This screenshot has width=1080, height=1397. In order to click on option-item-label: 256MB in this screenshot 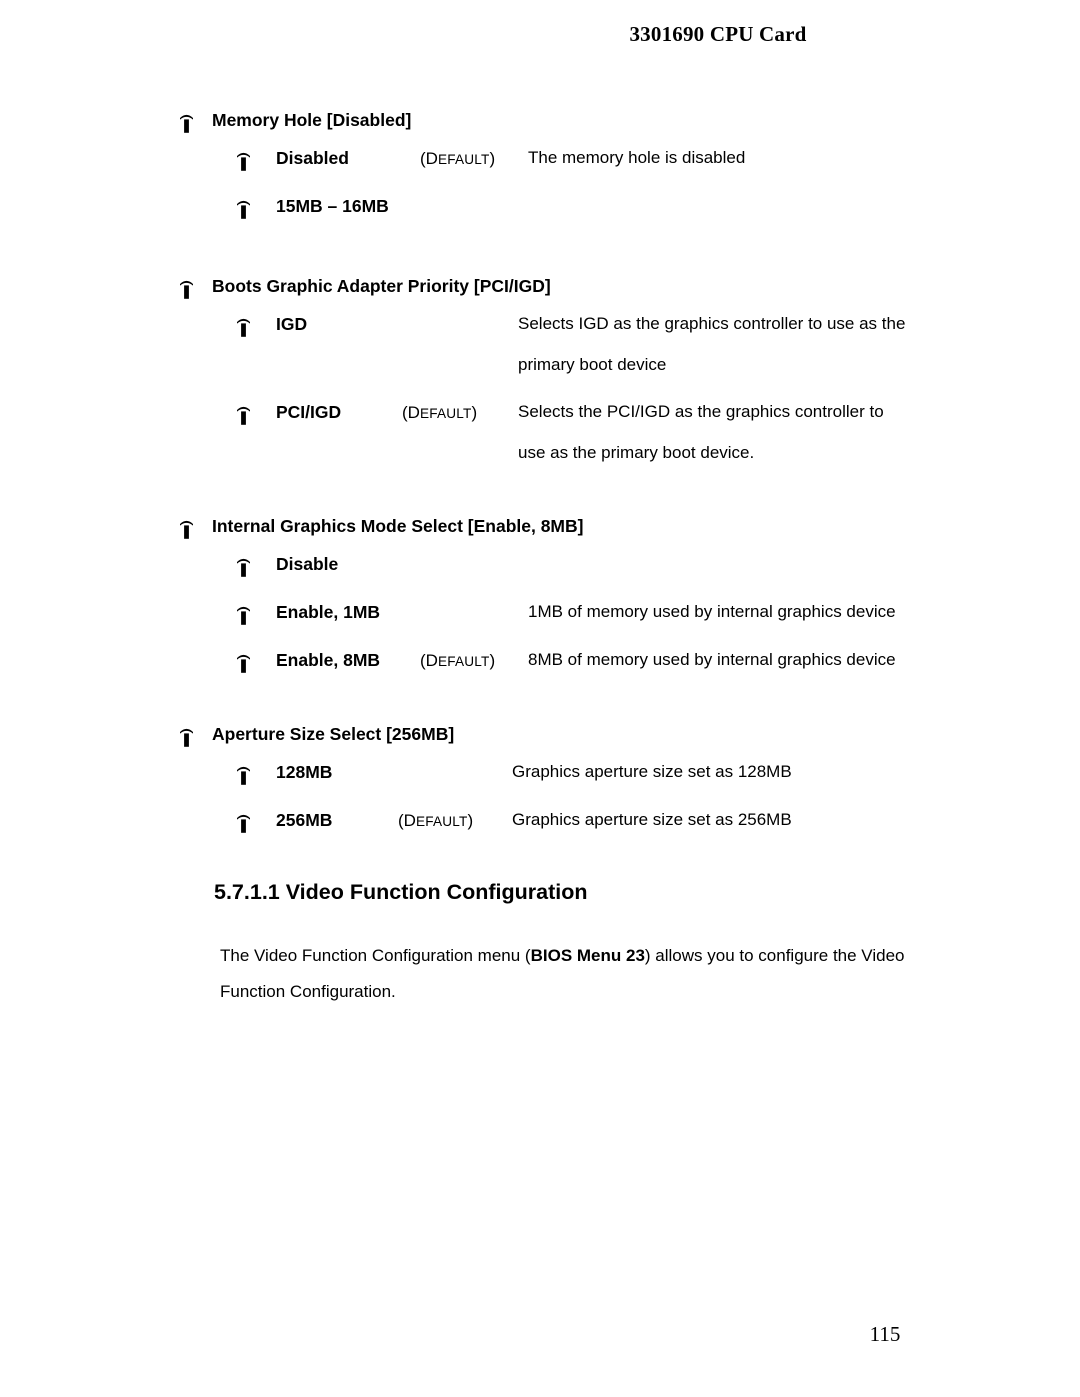, I will do `click(304, 820)`.